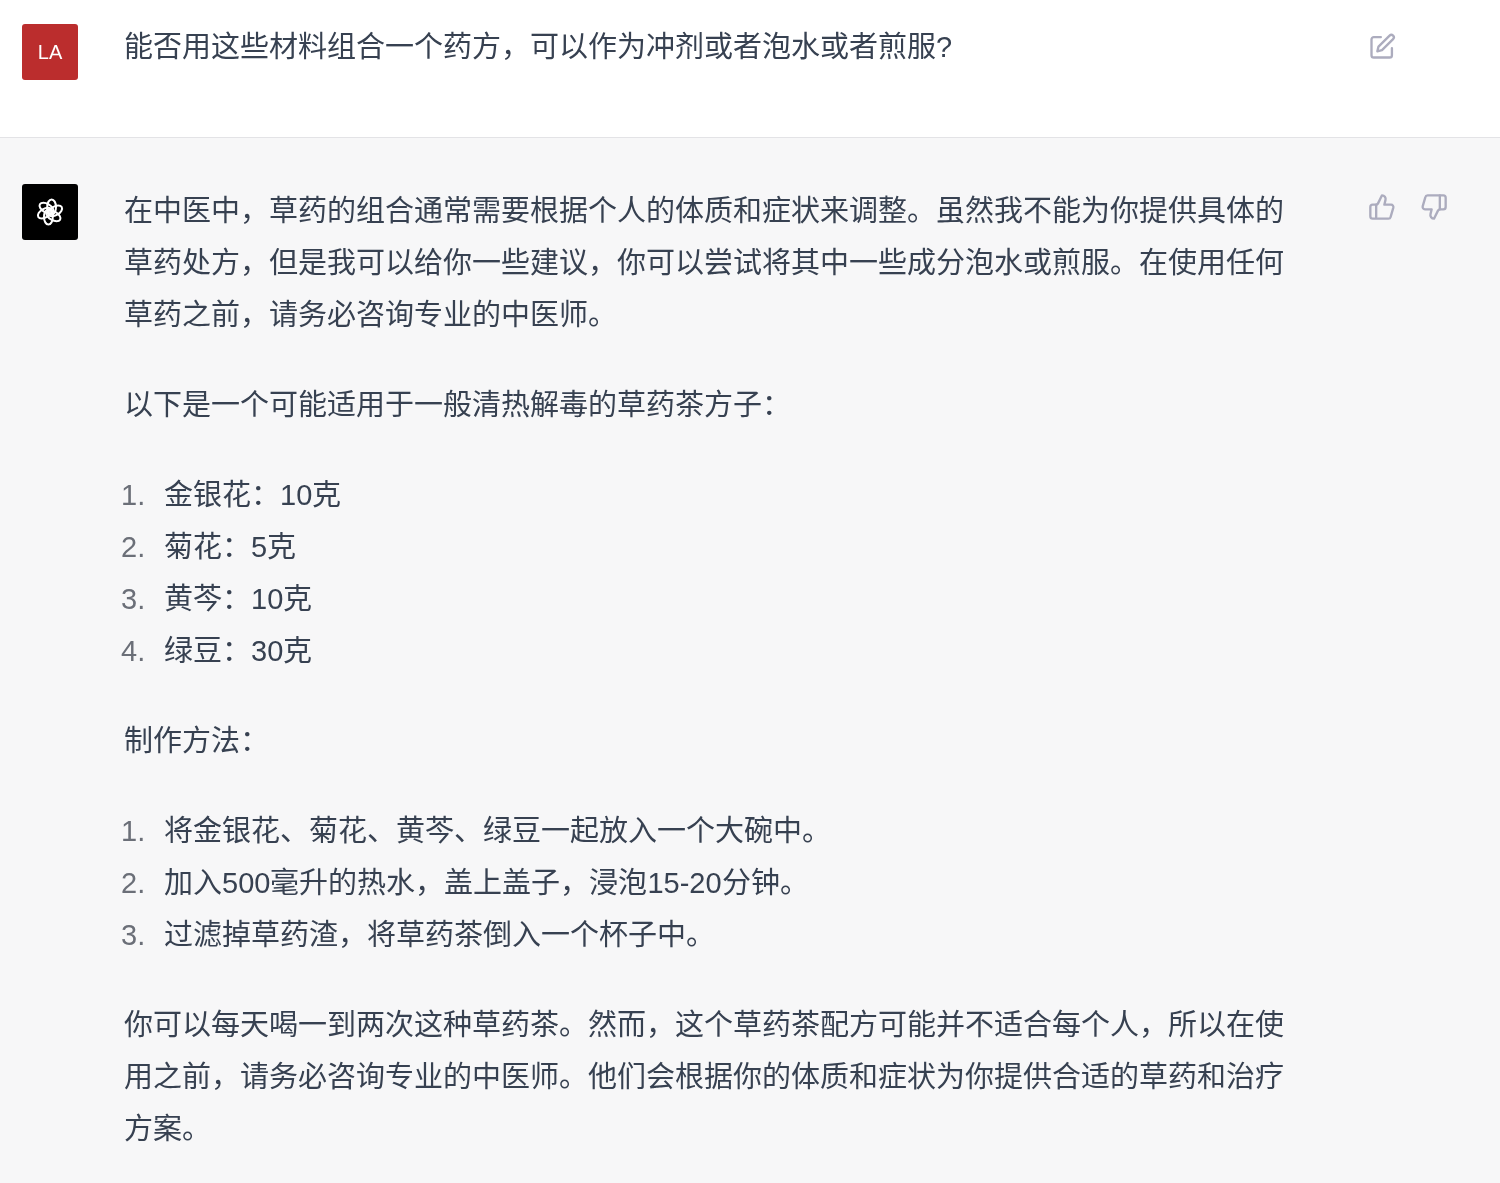  Describe the element at coordinates (50, 52) in the screenshot. I see `user-avatar: LA` at that location.